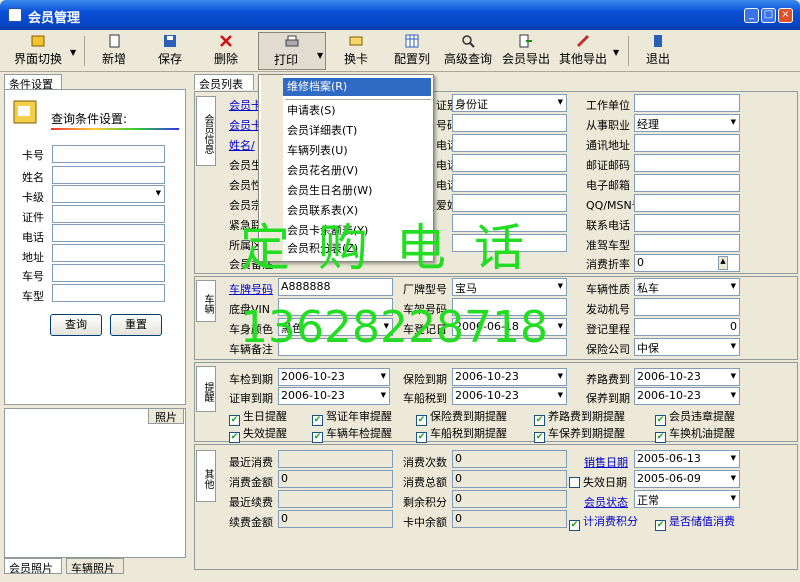  Describe the element at coordinates (526, 51) in the screenshot. I see `export-members-button: 会员导出` at that location.